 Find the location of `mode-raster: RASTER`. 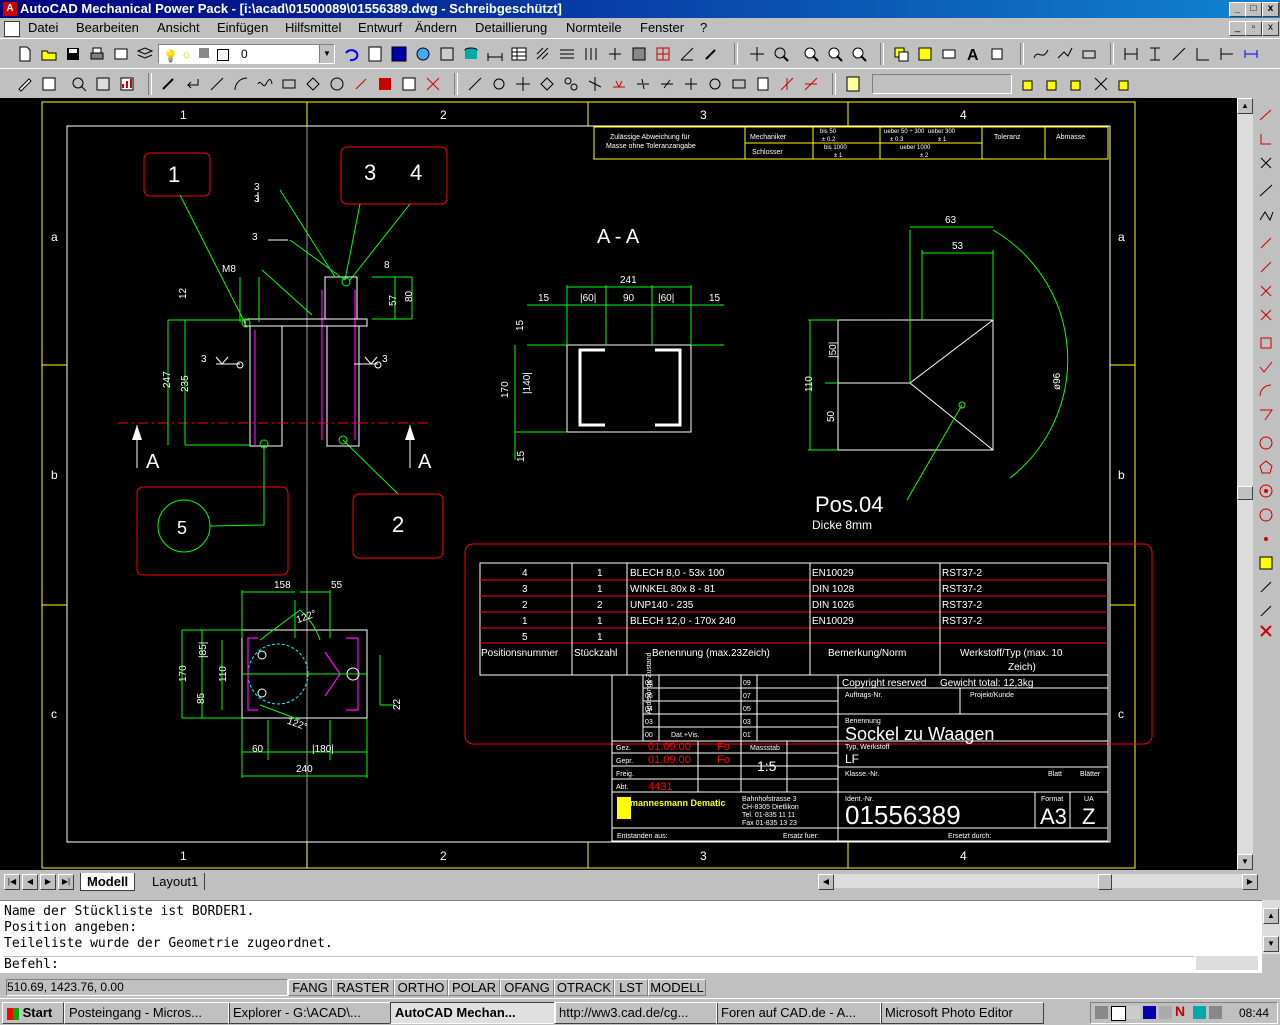

mode-raster: RASTER is located at coordinates (363, 987).